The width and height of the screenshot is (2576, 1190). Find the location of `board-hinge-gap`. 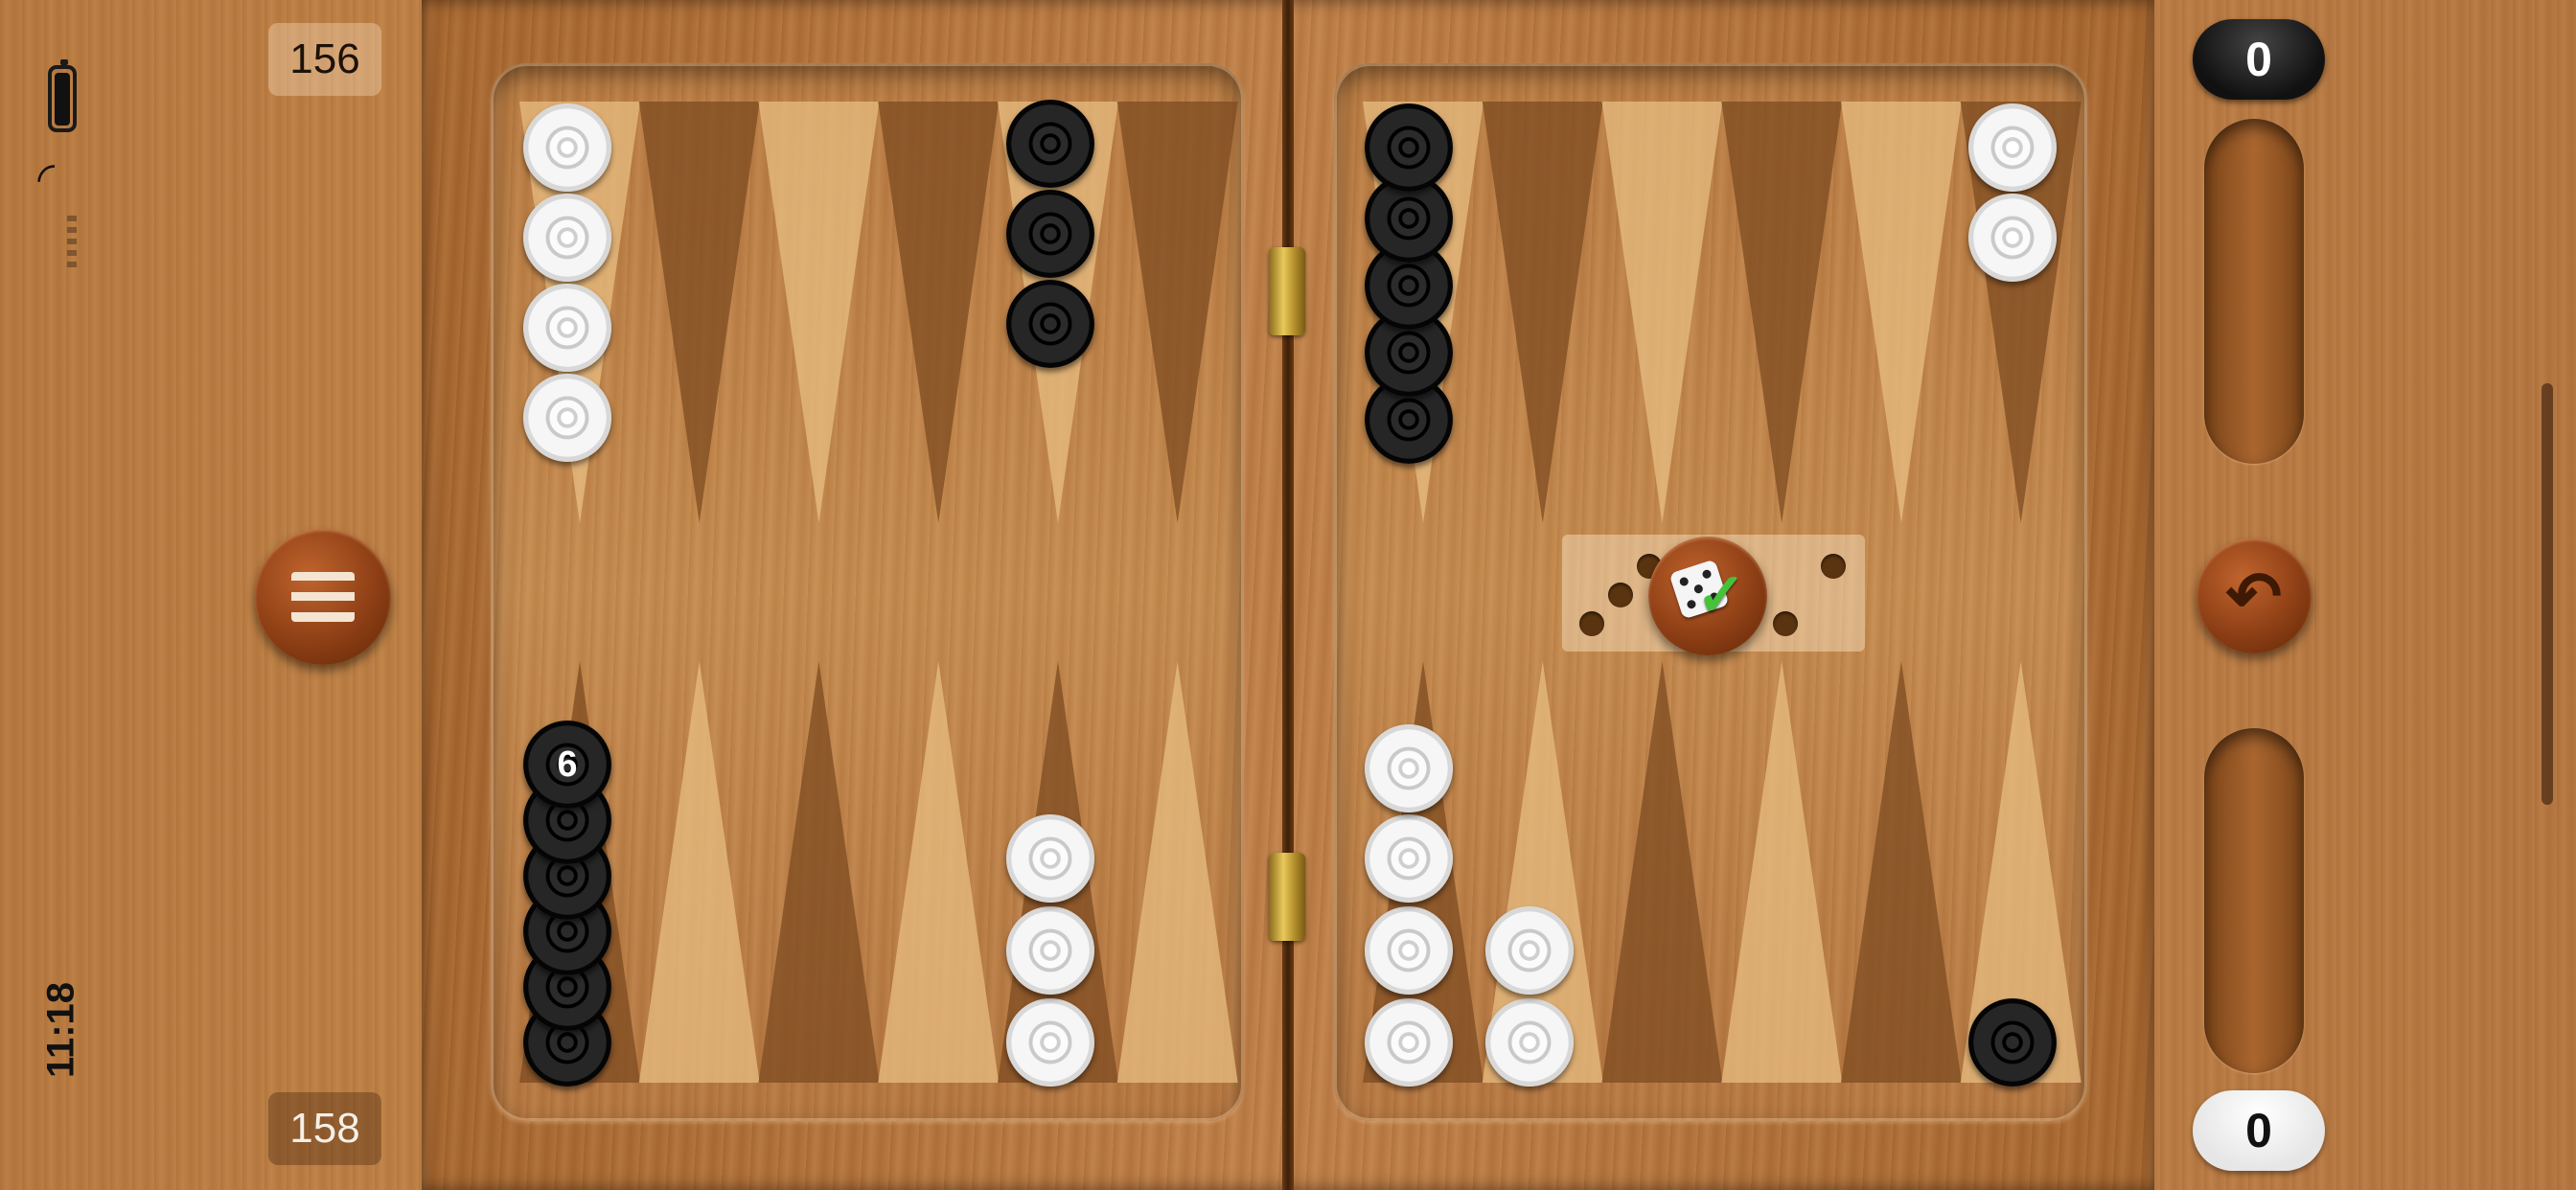

board-hinge-gap is located at coordinates (1288, 595).